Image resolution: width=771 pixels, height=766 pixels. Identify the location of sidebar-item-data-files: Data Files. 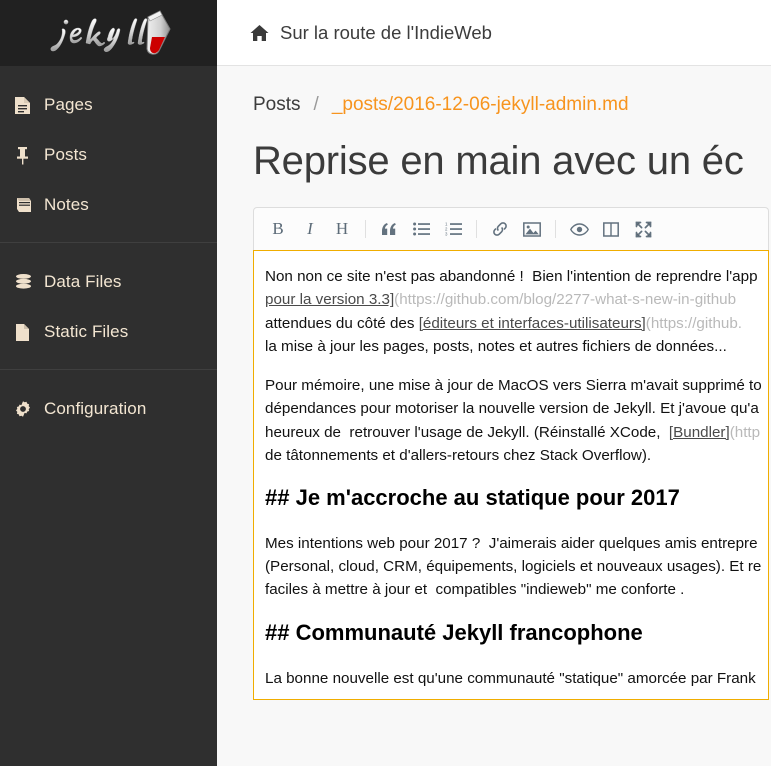
(108, 282).